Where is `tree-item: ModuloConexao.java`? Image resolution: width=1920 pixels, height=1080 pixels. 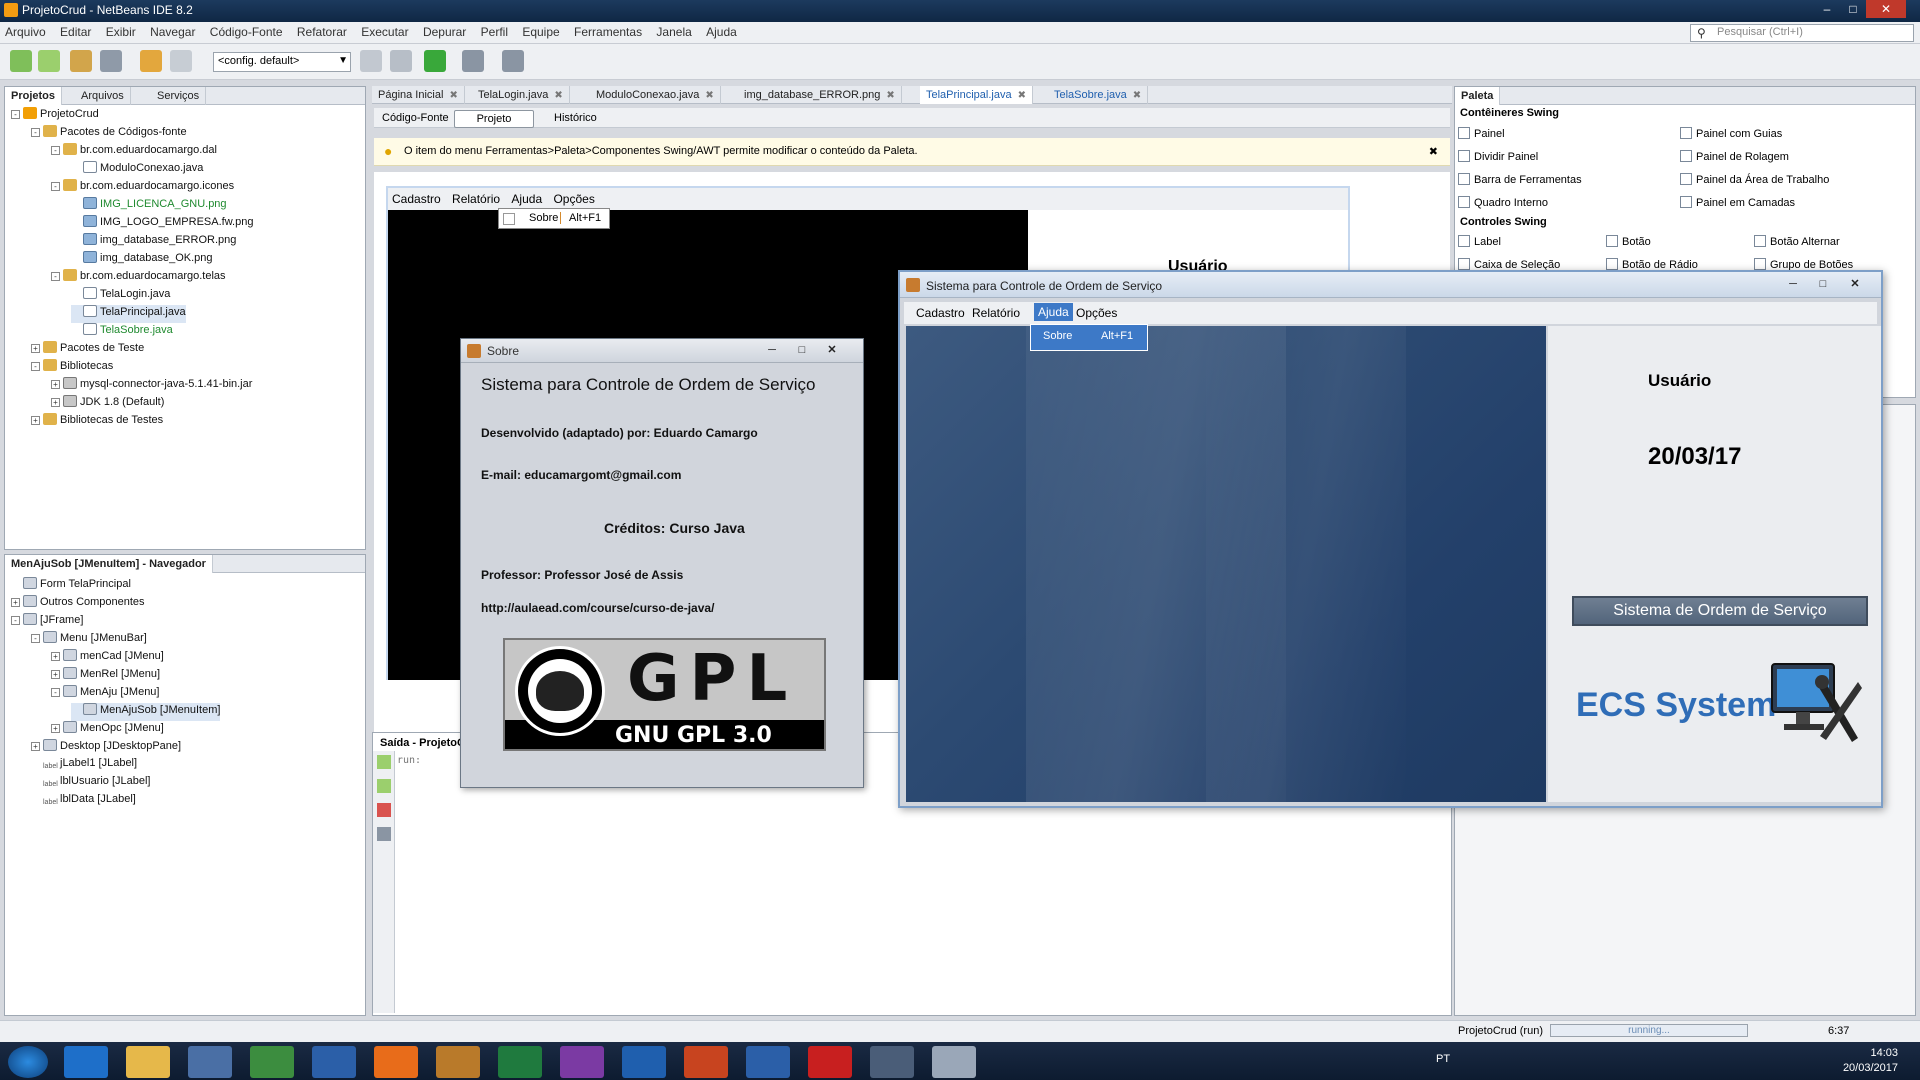 tree-item: ModuloConexao.java is located at coordinates (137, 170).